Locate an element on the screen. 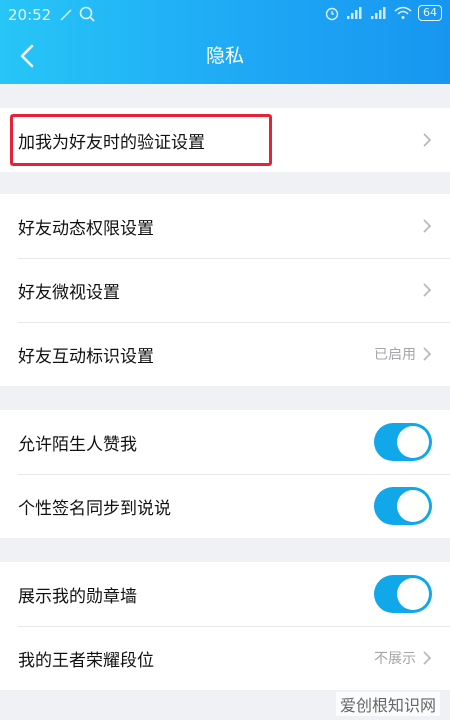  row-friend-weishi: 好友微视设置 is located at coordinates (225, 290).